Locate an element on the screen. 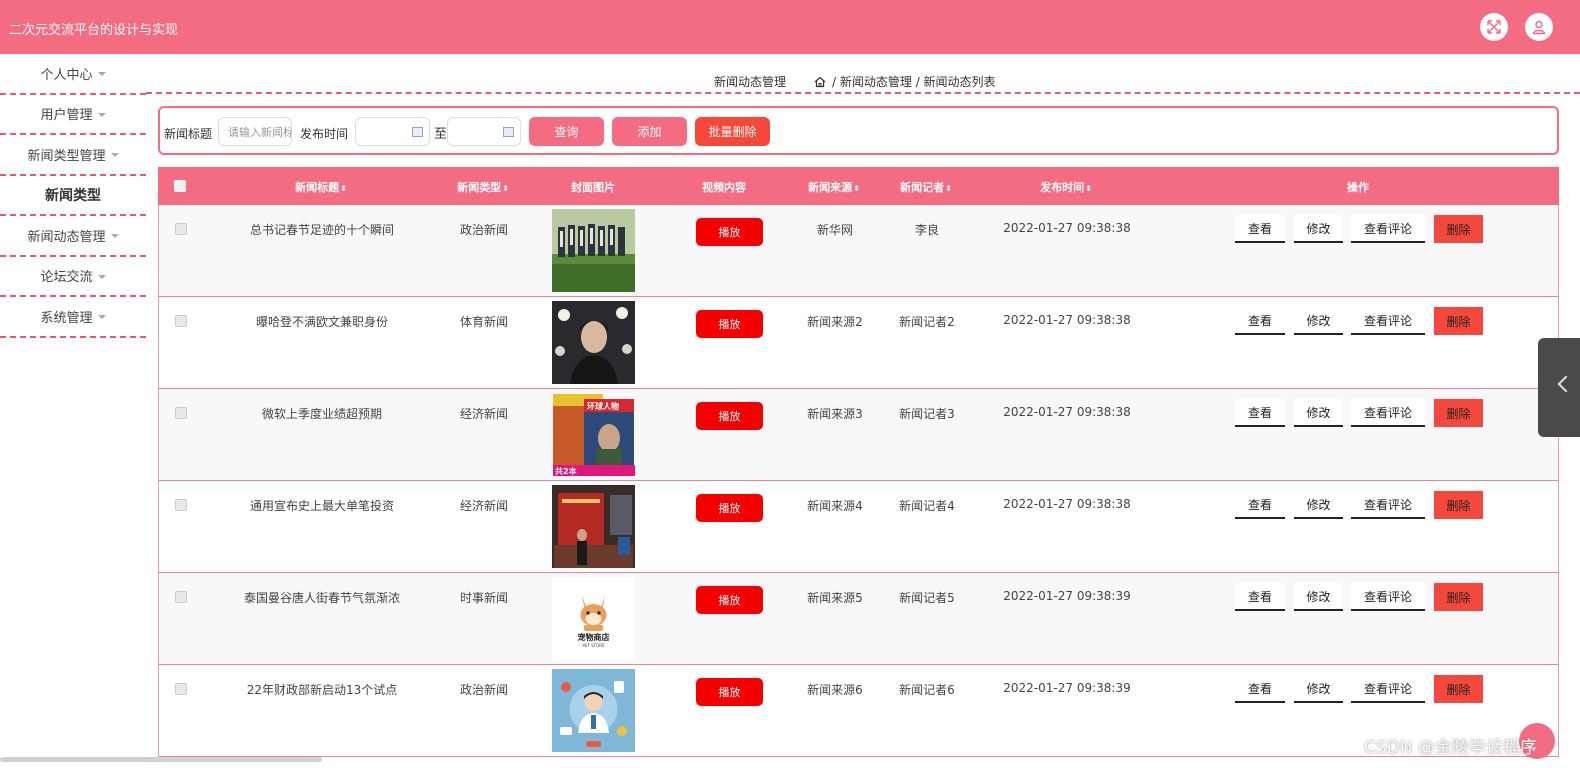 The image size is (1580, 768). cell-reporter: 新闻记者6 is located at coordinates (927, 690).